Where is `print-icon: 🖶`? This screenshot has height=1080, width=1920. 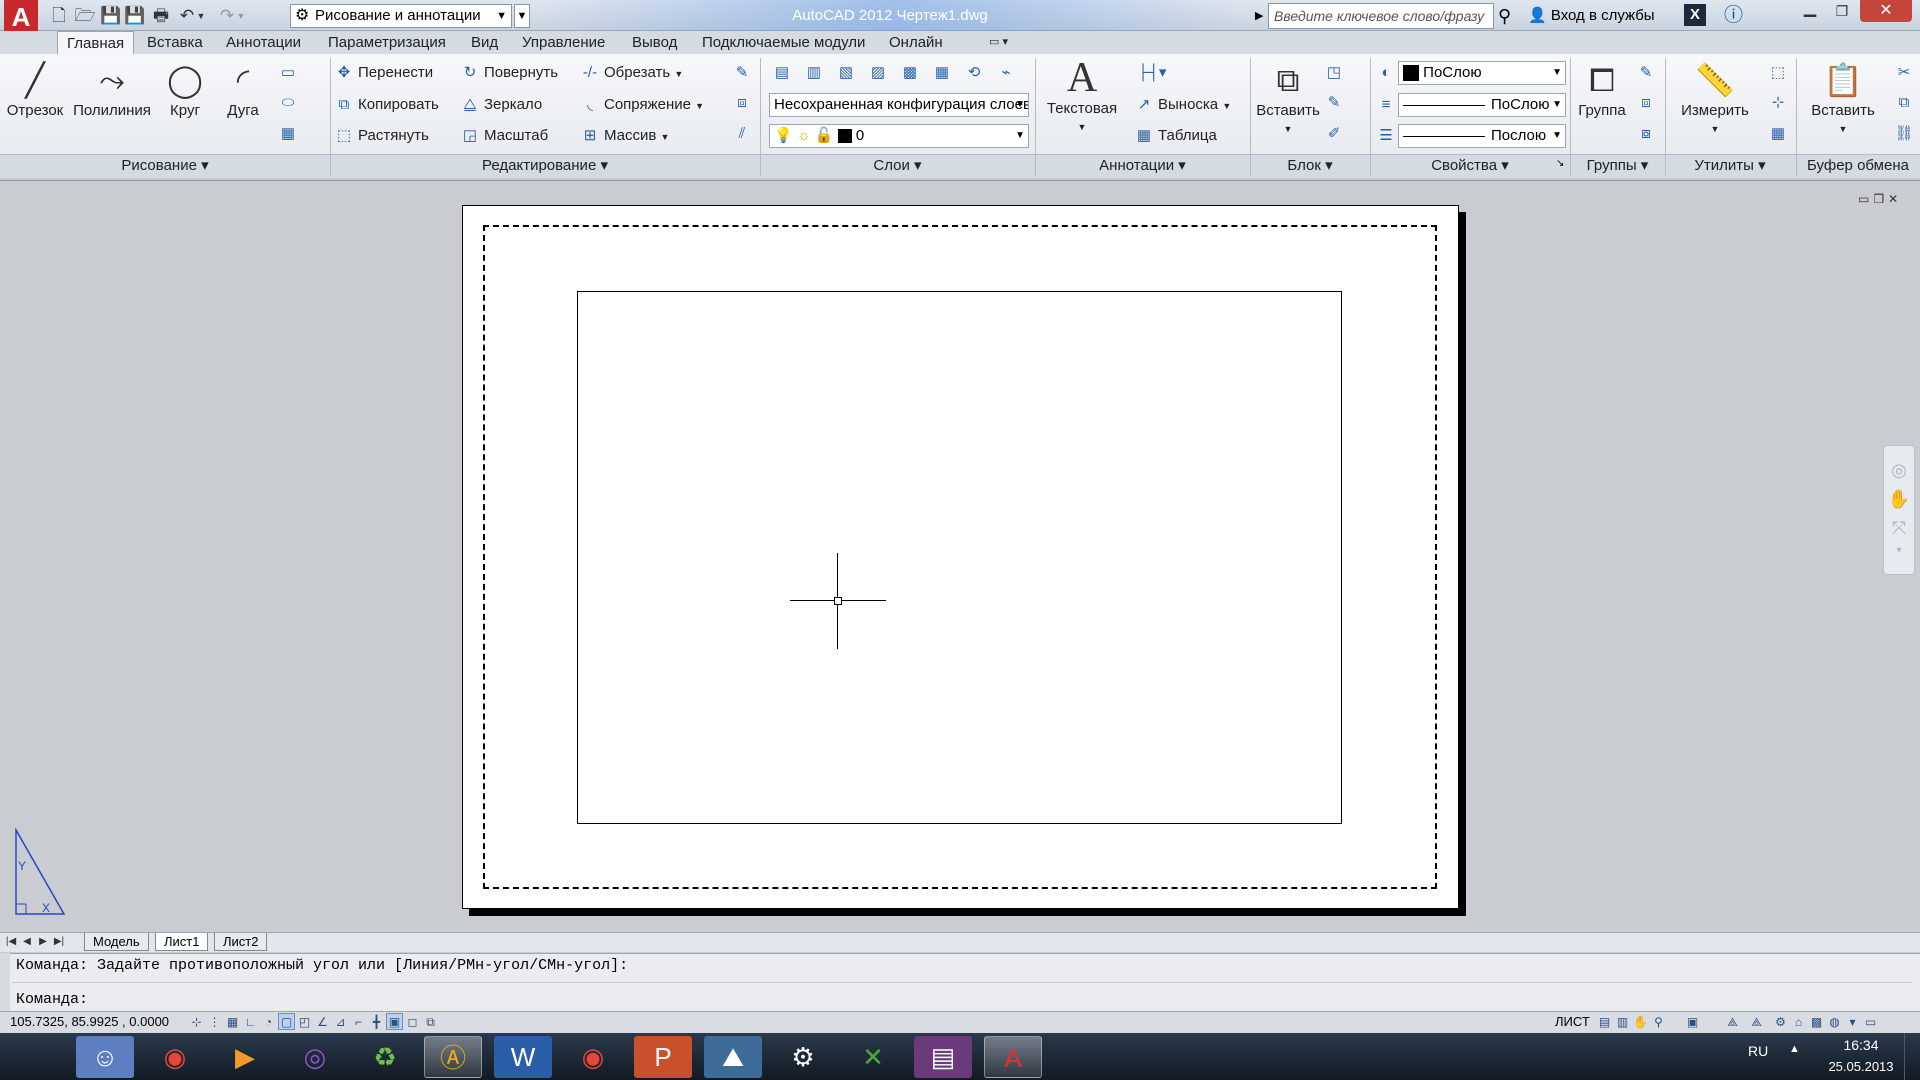
print-icon: 🖶 is located at coordinates (161, 16).